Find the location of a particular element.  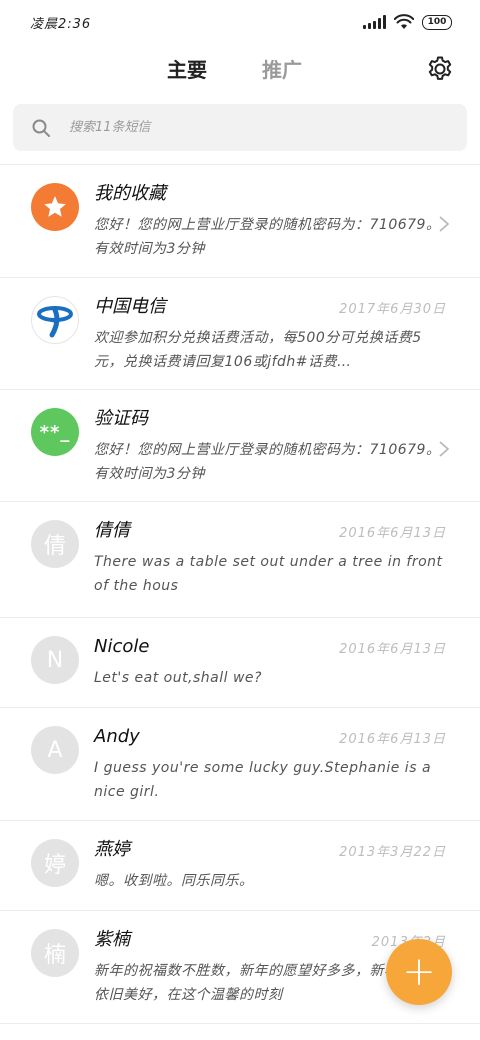

header: 主要 推广 is located at coordinates (240, 70).